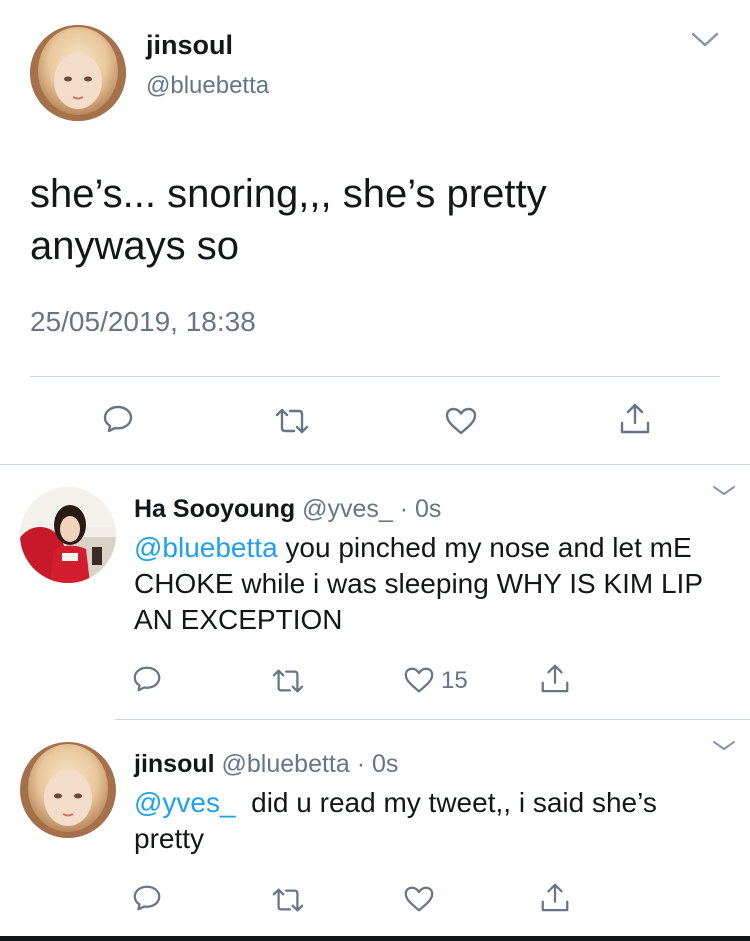 The height and width of the screenshot is (941, 750). Describe the element at coordinates (214, 509) in the screenshot. I see `reply-display-name: Ha Sooyoung` at that location.